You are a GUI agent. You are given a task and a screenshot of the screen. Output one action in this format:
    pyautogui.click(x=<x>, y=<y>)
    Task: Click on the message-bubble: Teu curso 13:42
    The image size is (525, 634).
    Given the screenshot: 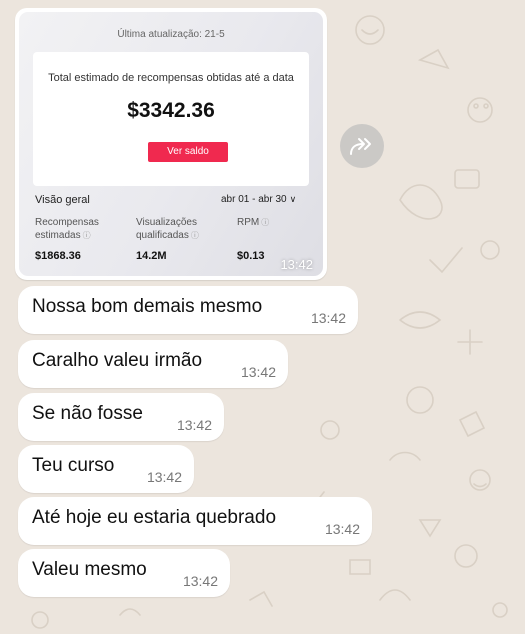 What is the action you would take?
    pyautogui.click(x=106, y=469)
    